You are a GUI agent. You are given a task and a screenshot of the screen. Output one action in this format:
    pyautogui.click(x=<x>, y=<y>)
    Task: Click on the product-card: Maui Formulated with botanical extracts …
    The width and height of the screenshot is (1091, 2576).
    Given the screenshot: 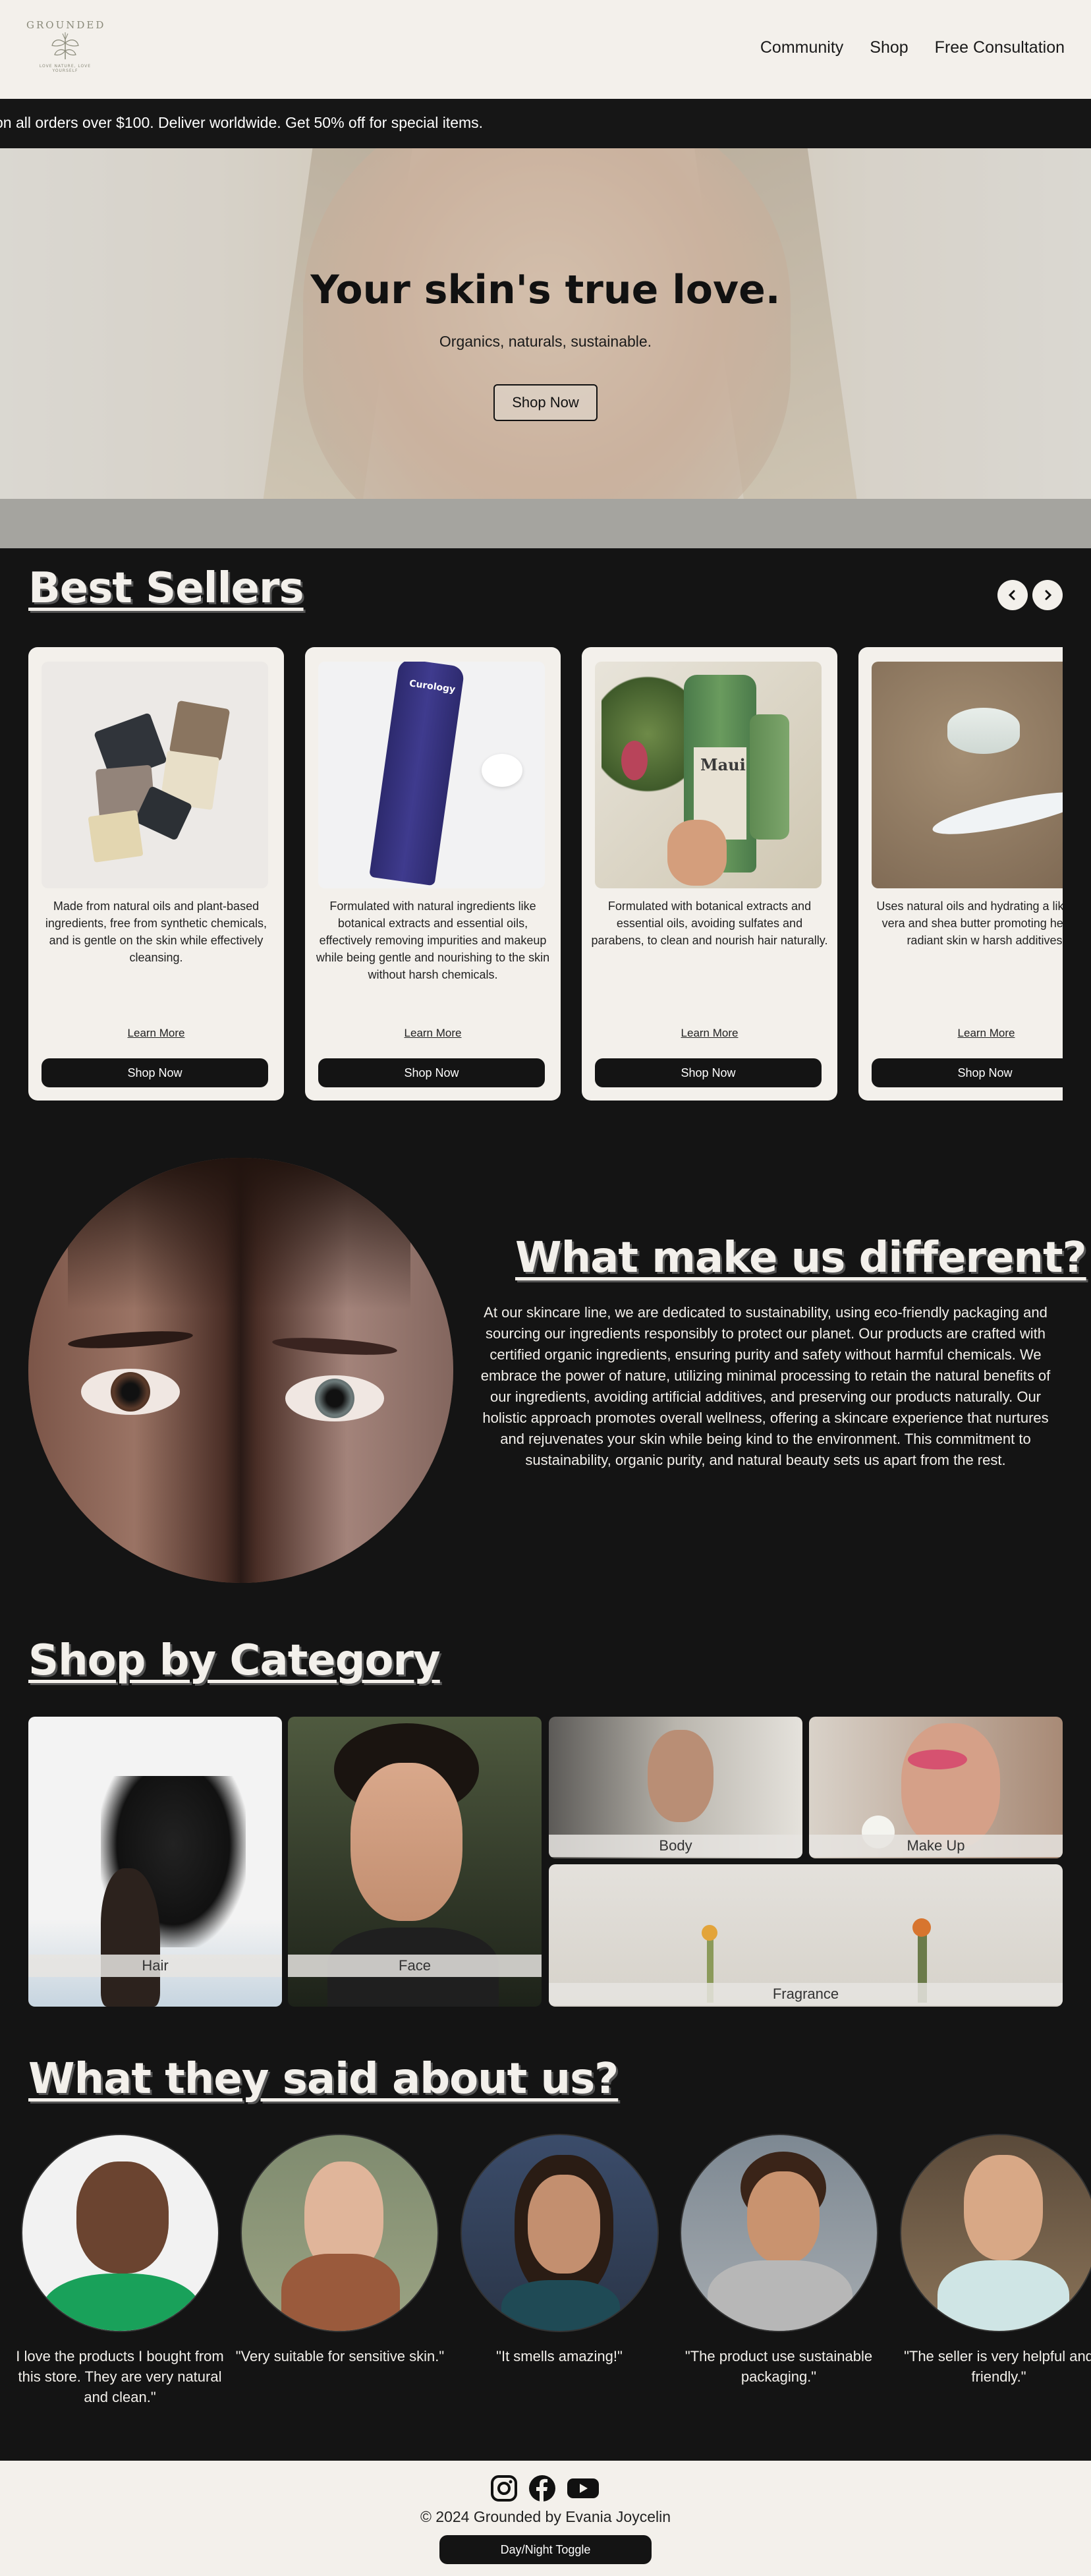 What is the action you would take?
    pyautogui.click(x=710, y=874)
    